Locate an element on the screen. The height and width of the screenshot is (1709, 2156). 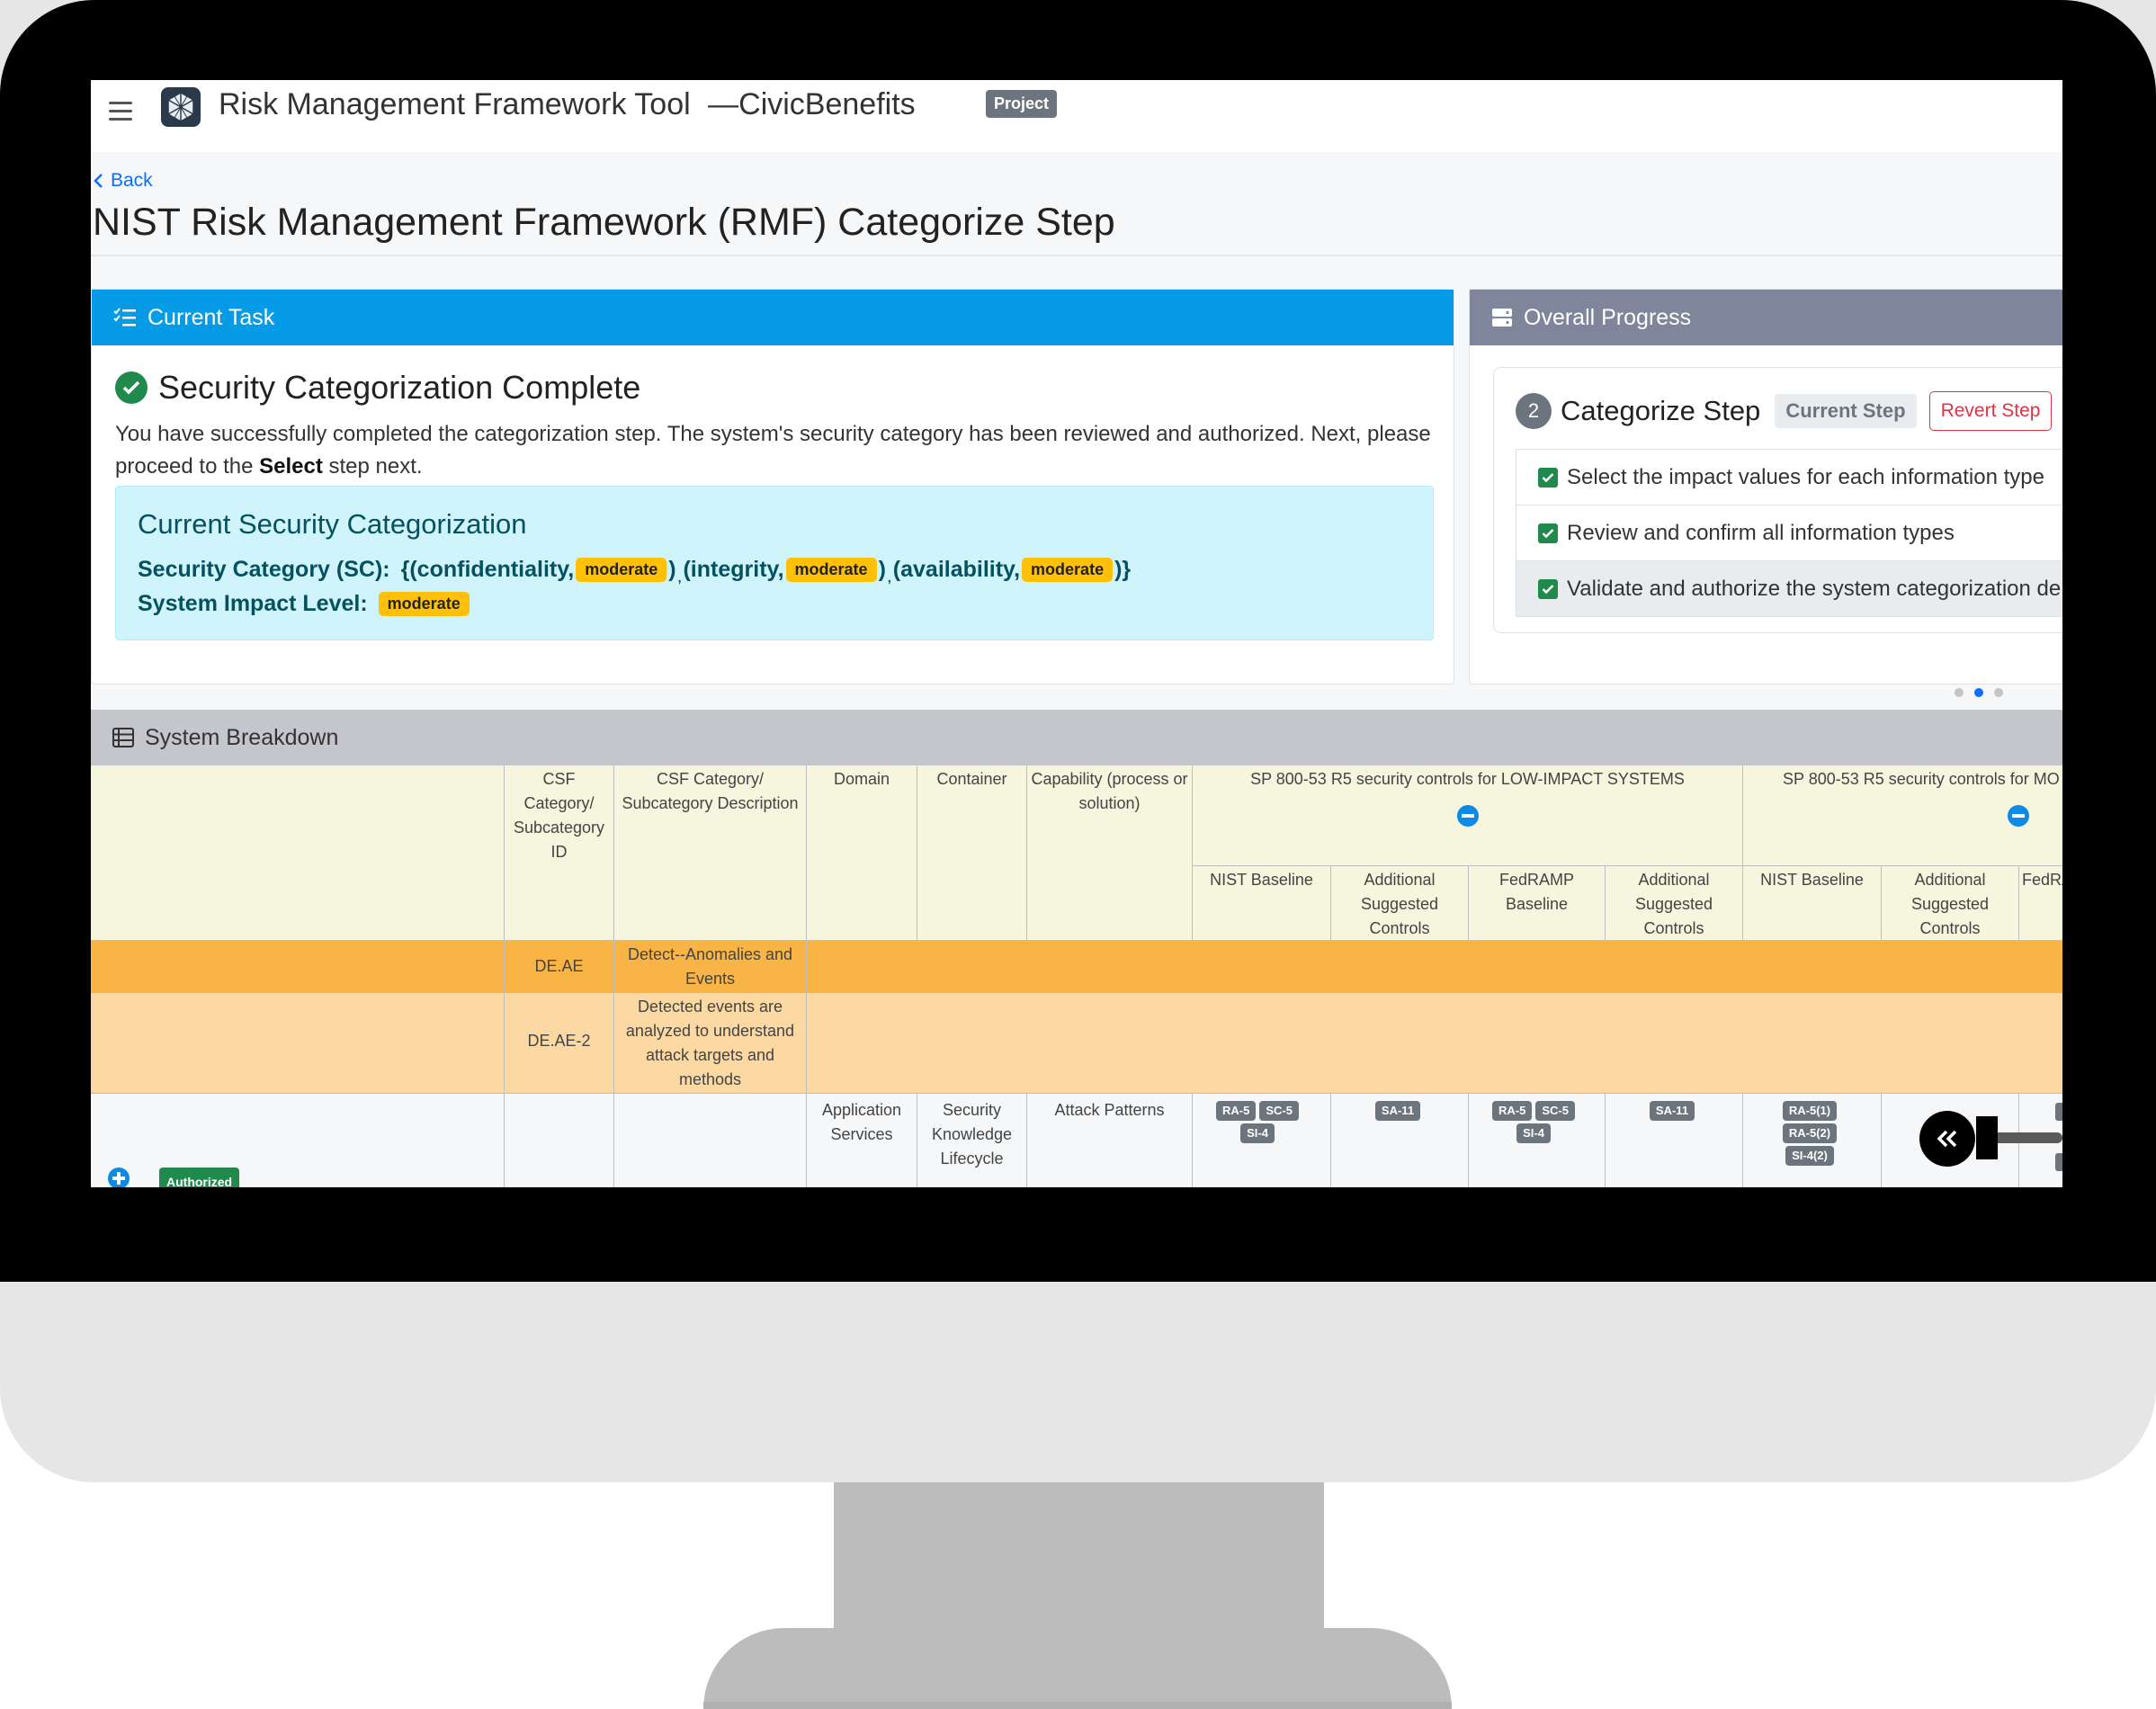
column-group-header: SP 800-53 R5 security controls for MO is located at coordinates (1902, 815).